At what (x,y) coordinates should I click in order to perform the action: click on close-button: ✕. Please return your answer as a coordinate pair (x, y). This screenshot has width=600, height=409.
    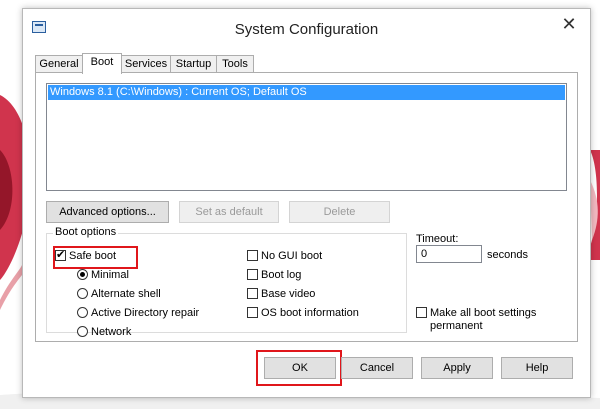
    Looking at the image, I should click on (569, 24).